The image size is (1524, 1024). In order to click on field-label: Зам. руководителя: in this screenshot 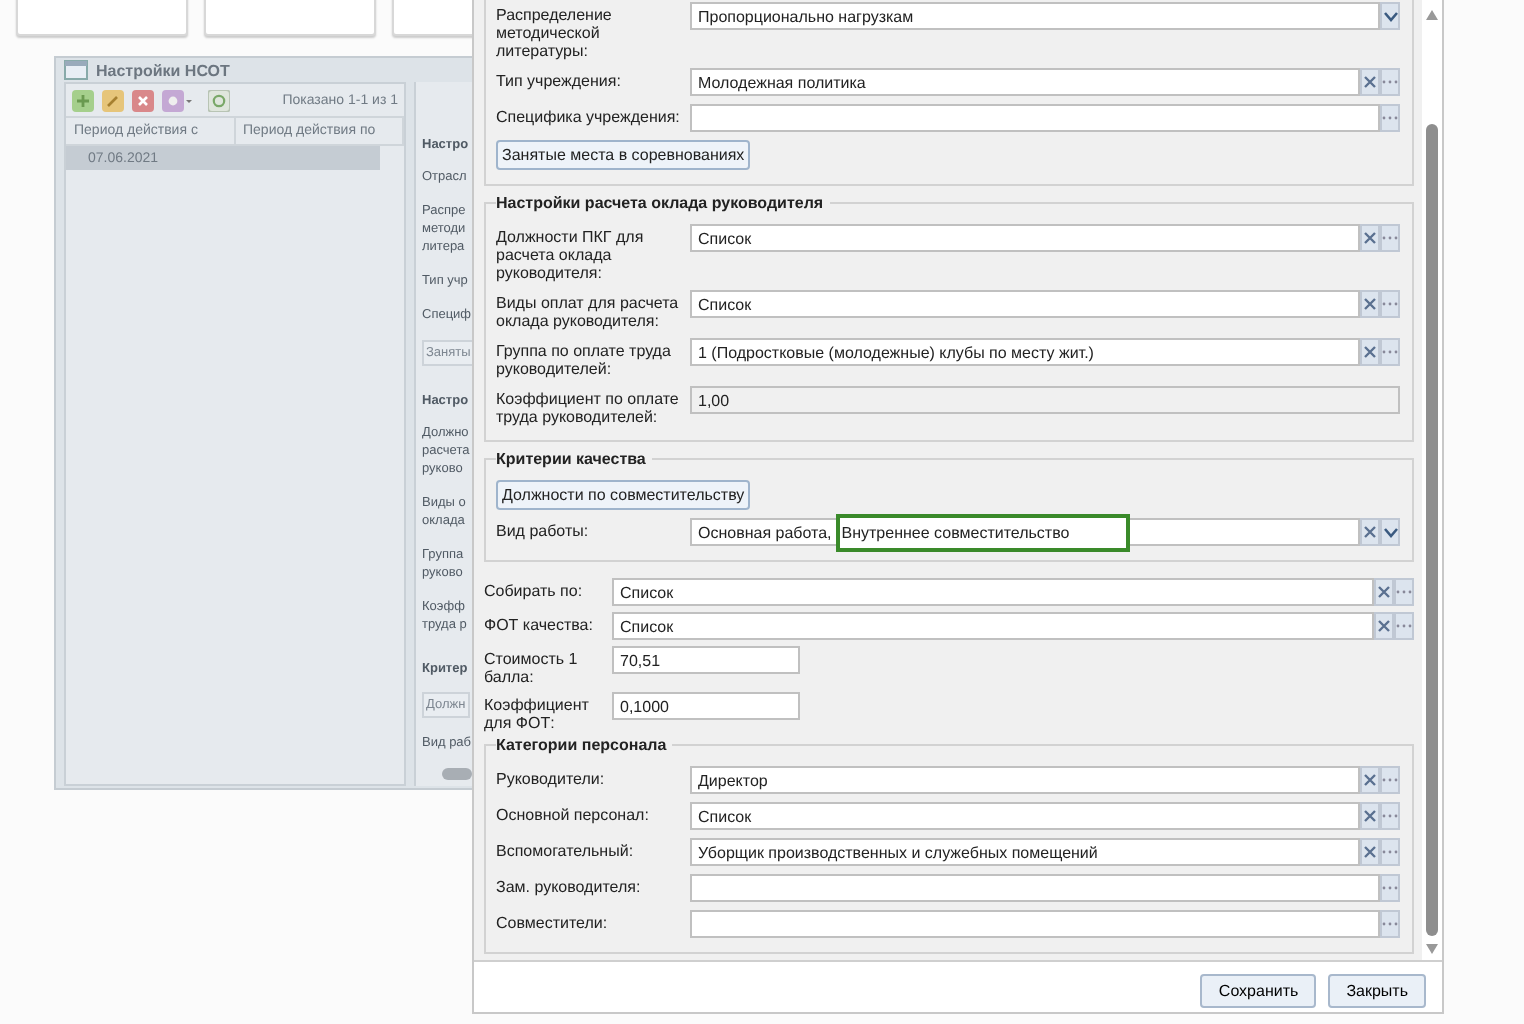, I will do `click(569, 886)`.